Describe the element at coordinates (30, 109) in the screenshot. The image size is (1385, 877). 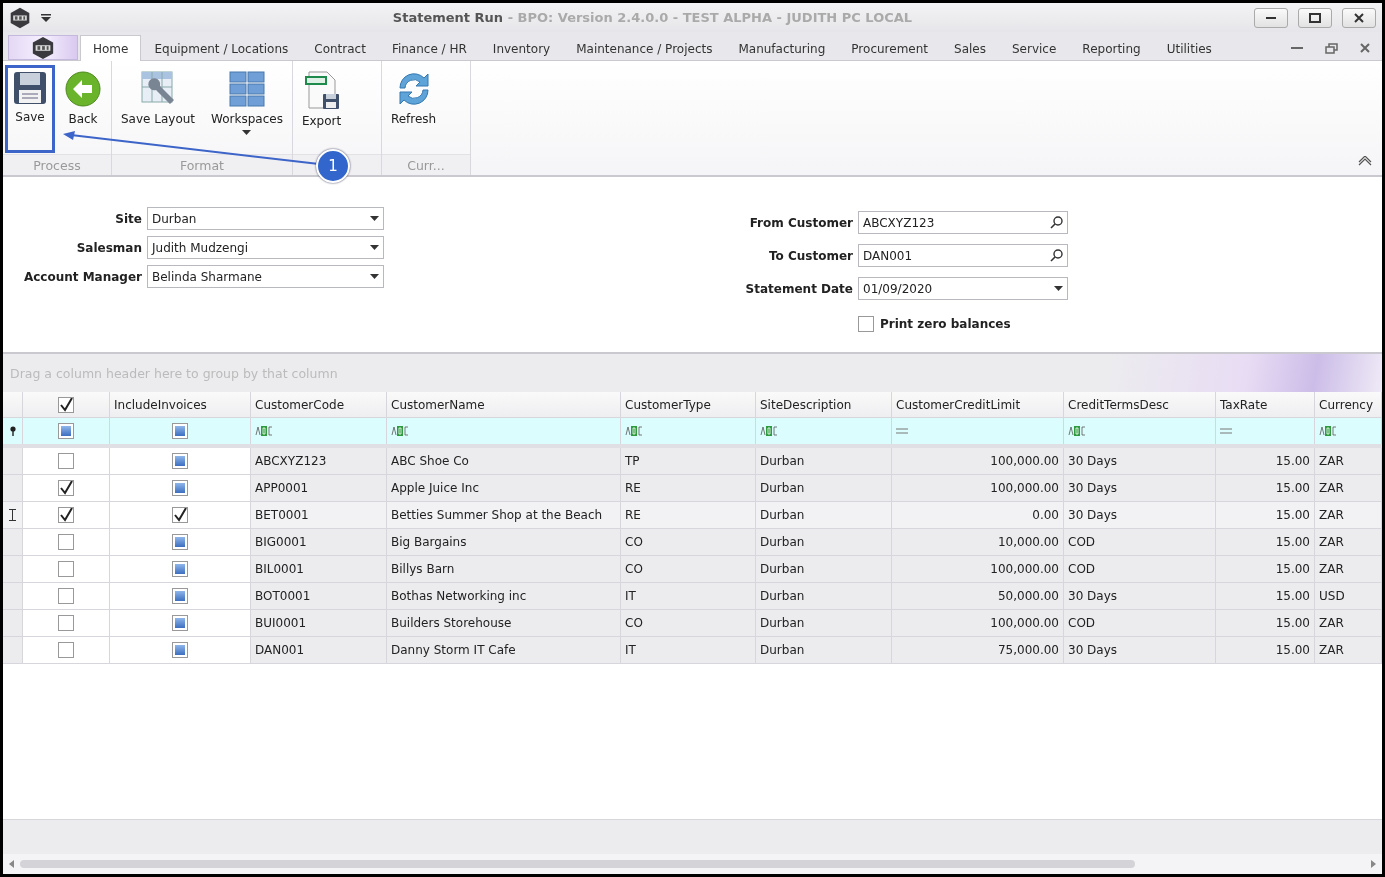
I see `ribbon-button: Save` at that location.